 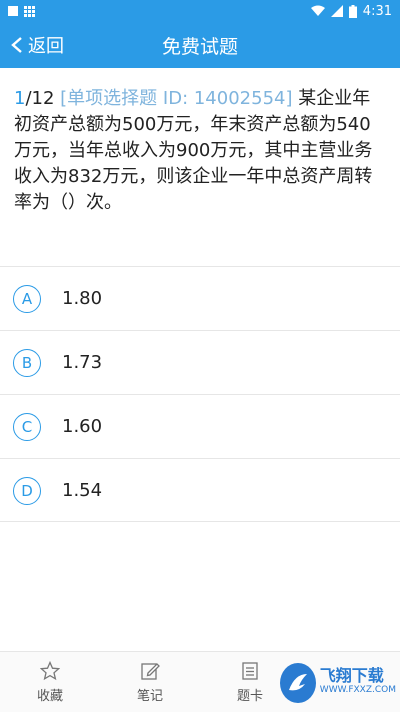 I want to click on app-header: 返回 免费试题, so click(x=200, y=45).